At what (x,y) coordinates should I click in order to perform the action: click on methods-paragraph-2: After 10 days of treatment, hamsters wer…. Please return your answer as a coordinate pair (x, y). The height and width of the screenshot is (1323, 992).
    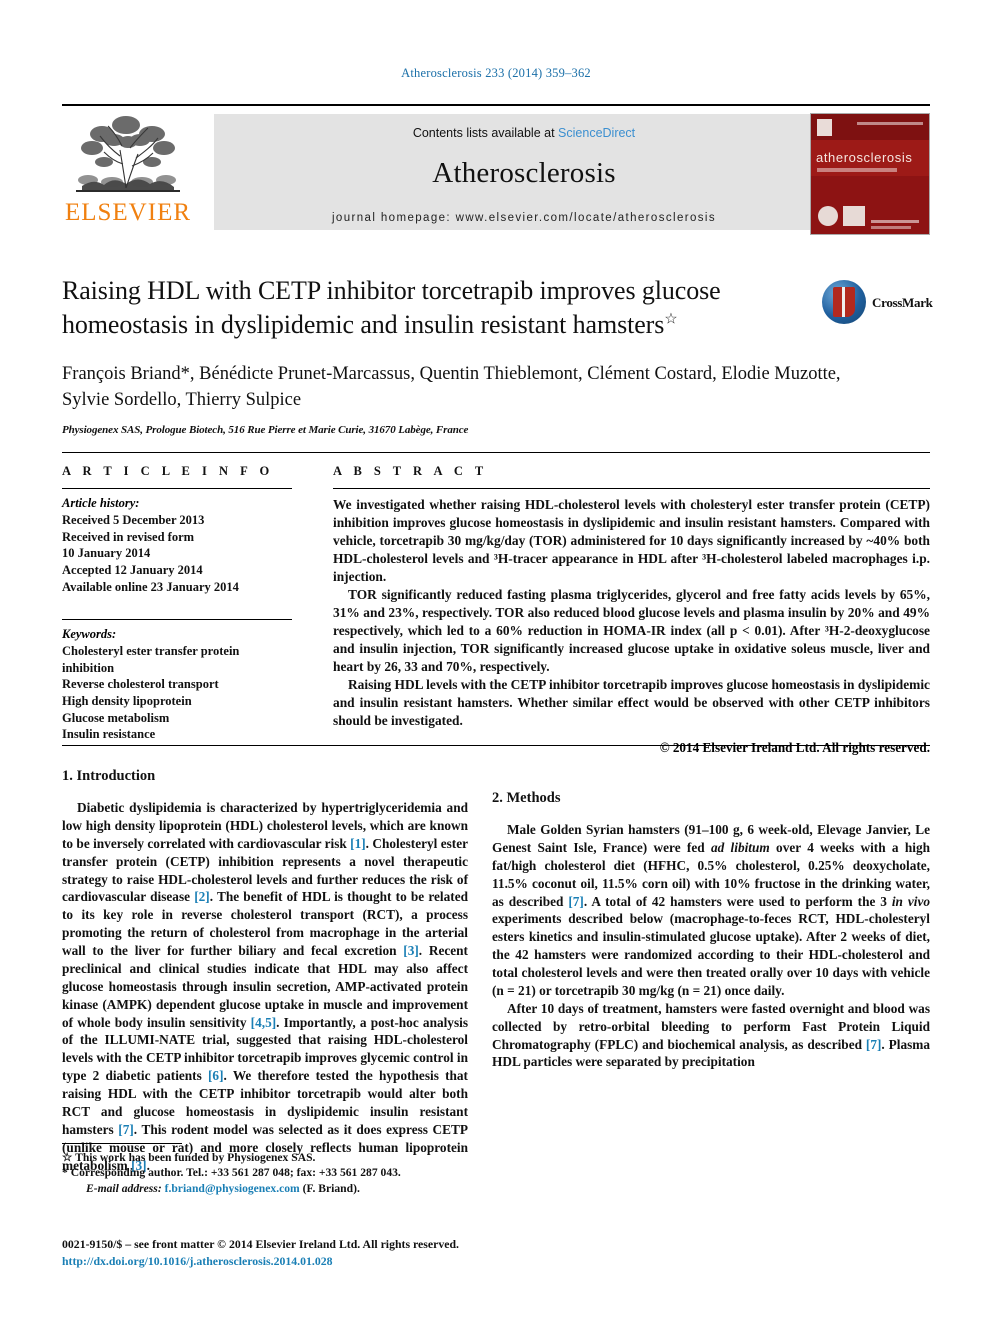
    Looking at the image, I should click on (711, 1036).